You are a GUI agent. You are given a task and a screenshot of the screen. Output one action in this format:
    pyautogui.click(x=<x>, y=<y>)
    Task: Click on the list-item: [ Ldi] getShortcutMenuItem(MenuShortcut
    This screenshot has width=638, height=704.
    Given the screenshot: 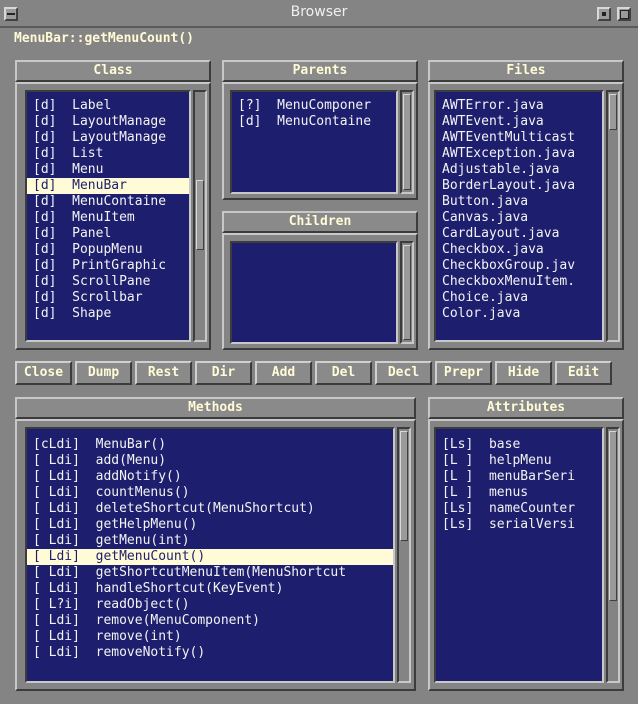 What is the action you would take?
    pyautogui.click(x=210, y=573)
    